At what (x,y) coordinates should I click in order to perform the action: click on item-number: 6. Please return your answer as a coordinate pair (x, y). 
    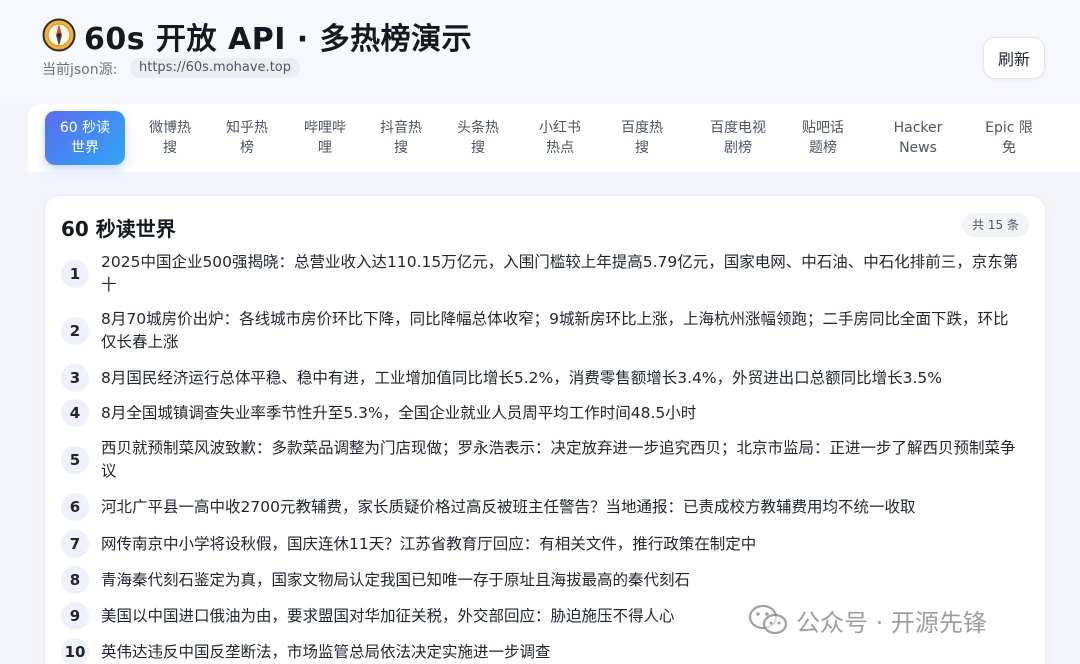
    Looking at the image, I should click on (75, 507).